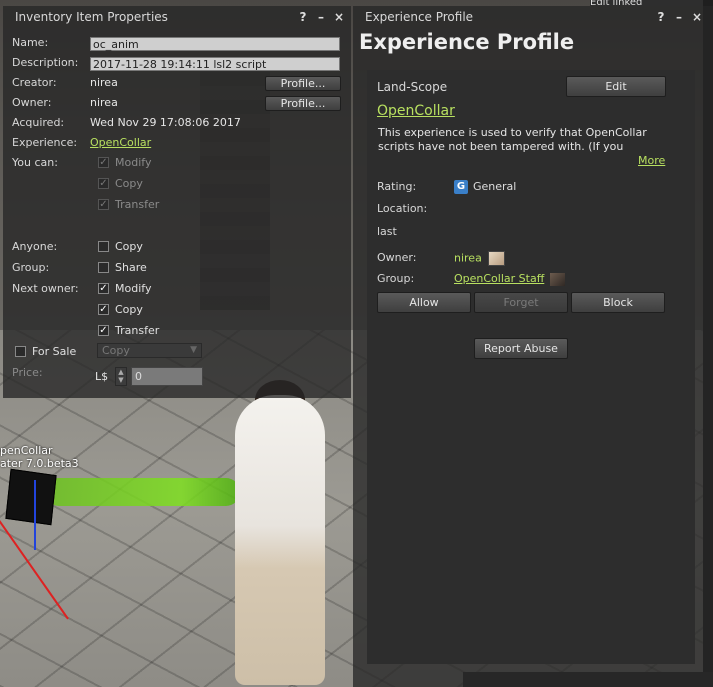  I want to click on forget-button: Forget, so click(521, 302).